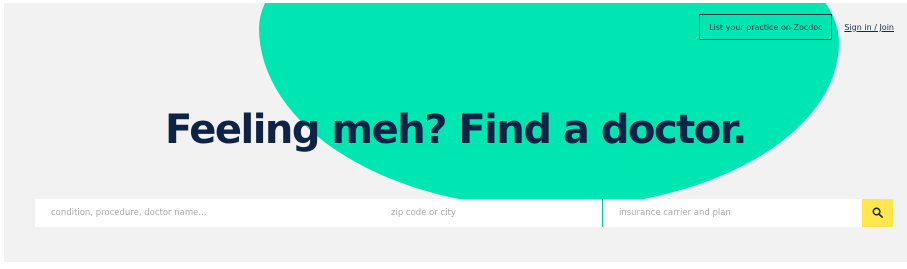 Image resolution: width=907 pixels, height=269 pixels. I want to click on search-bar, so click(464, 213).